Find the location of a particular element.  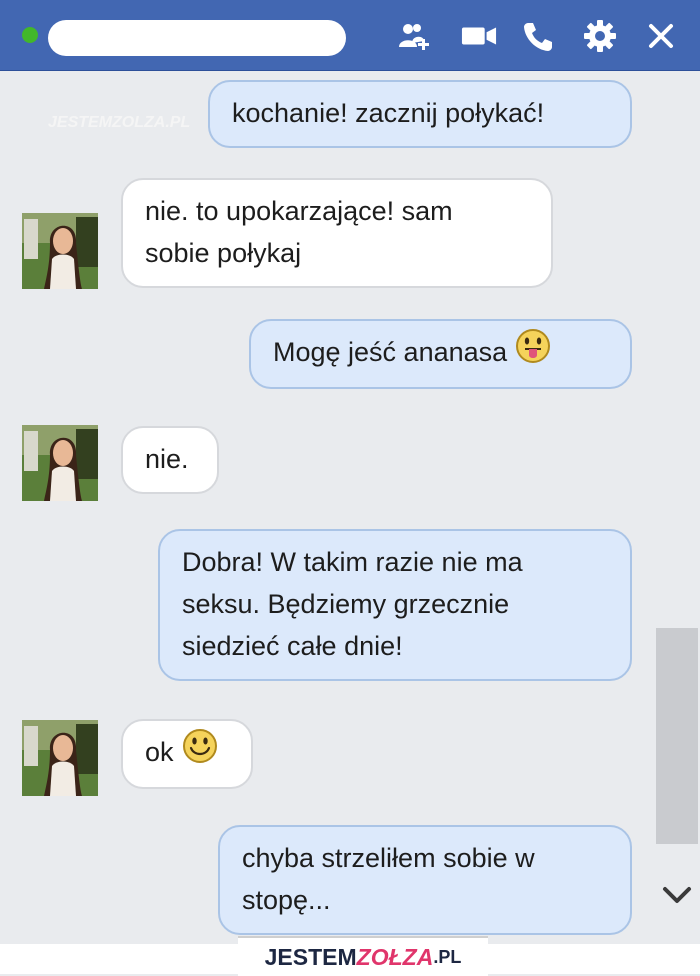

message-line: sobie połykaj is located at coordinates (223, 253).